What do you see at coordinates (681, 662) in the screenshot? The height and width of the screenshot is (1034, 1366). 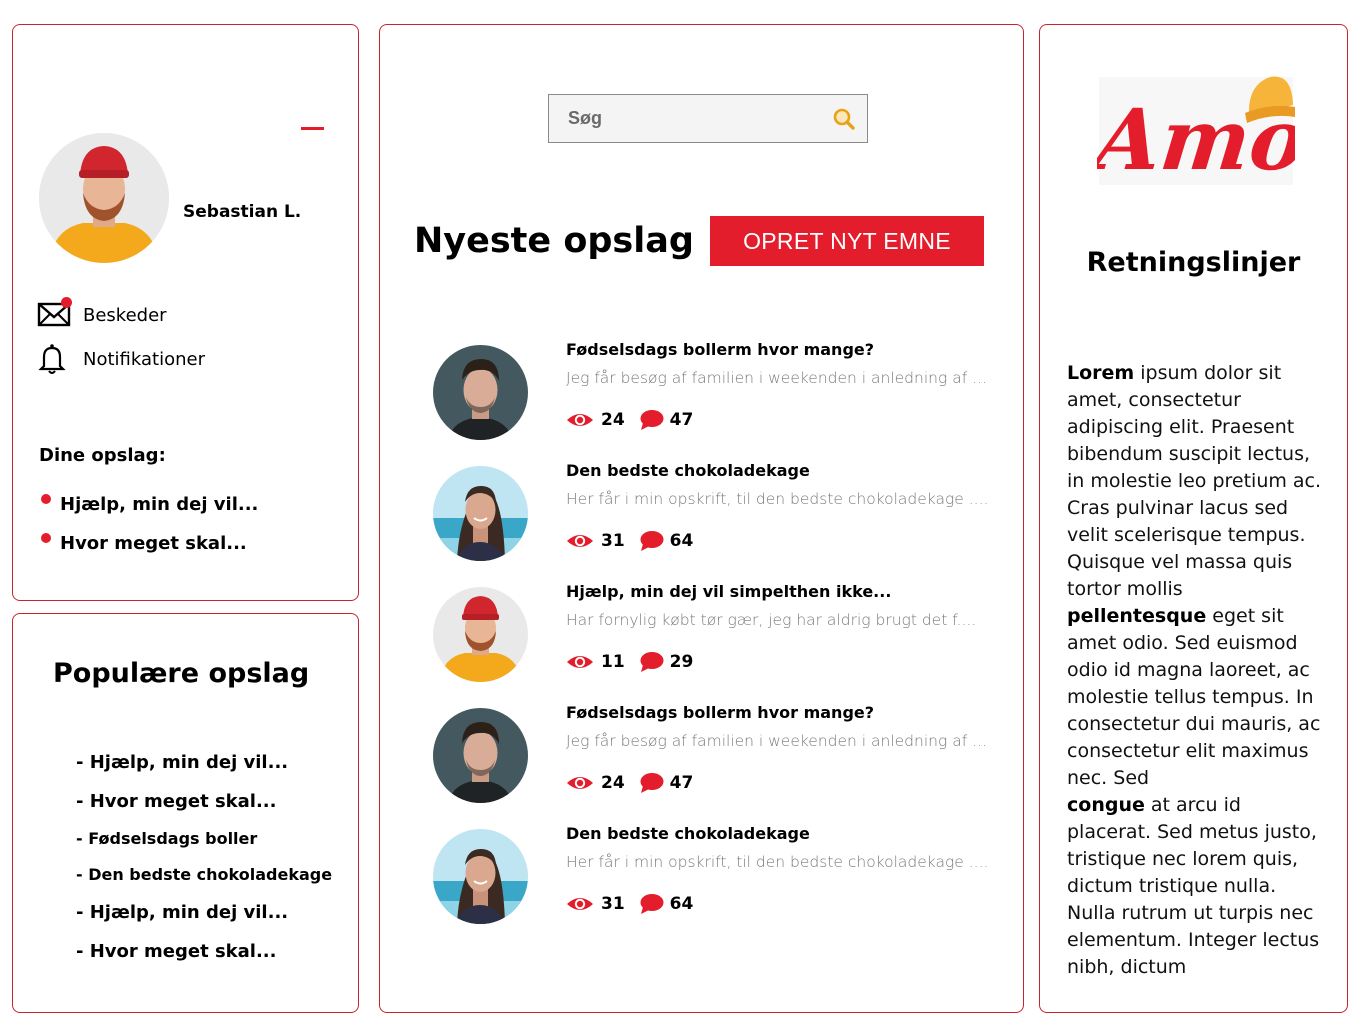 I see `comments-count: 29` at bounding box center [681, 662].